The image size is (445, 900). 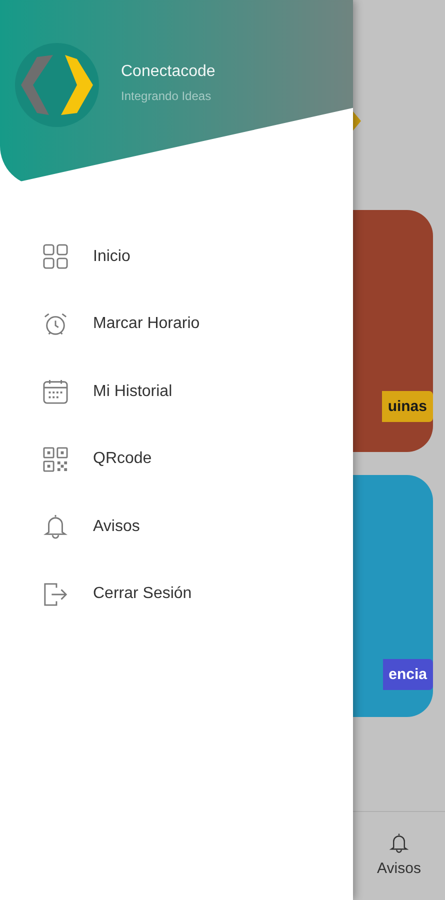 What do you see at coordinates (55, 391) in the screenshot?
I see `calendar-icon` at bounding box center [55, 391].